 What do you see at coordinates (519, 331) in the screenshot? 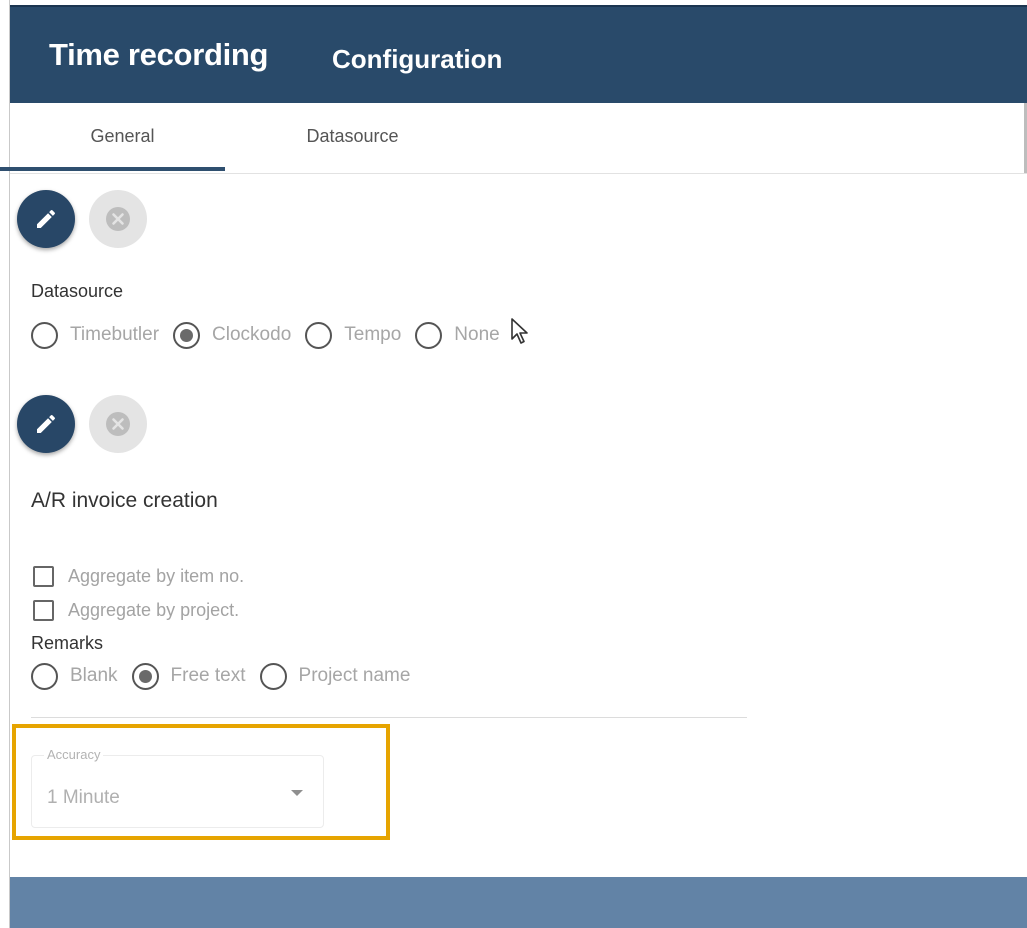
I see `mouse-pointer-icon` at bounding box center [519, 331].